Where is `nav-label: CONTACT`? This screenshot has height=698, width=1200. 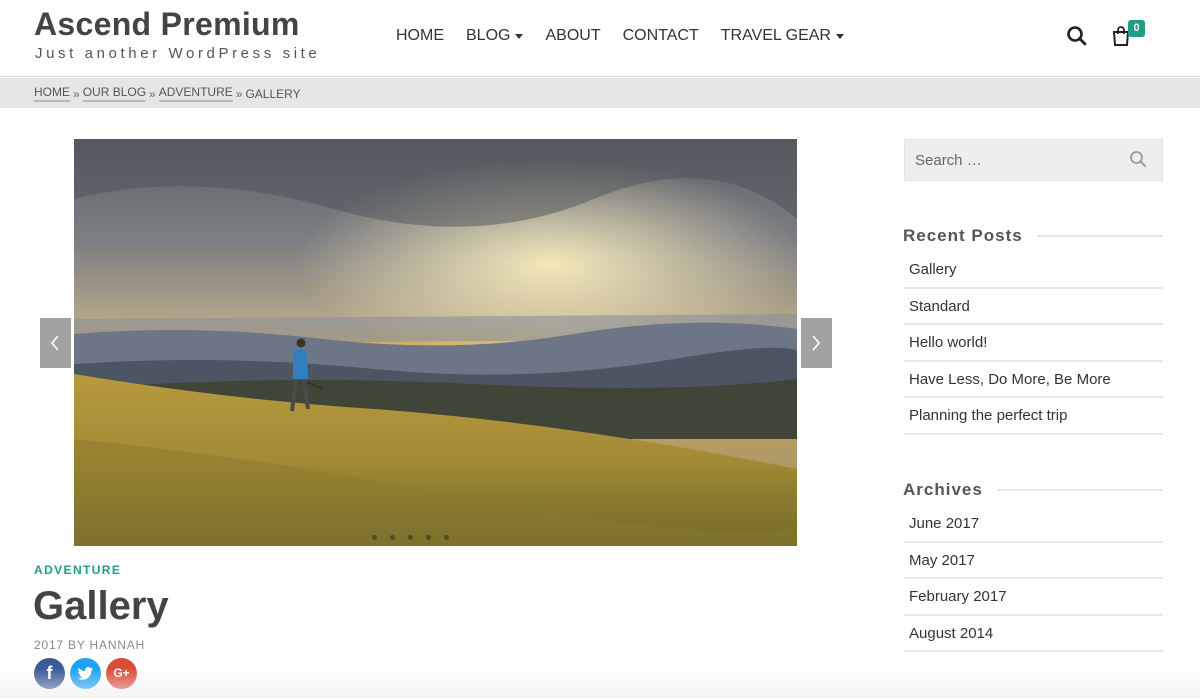 nav-label: CONTACT is located at coordinates (660, 35).